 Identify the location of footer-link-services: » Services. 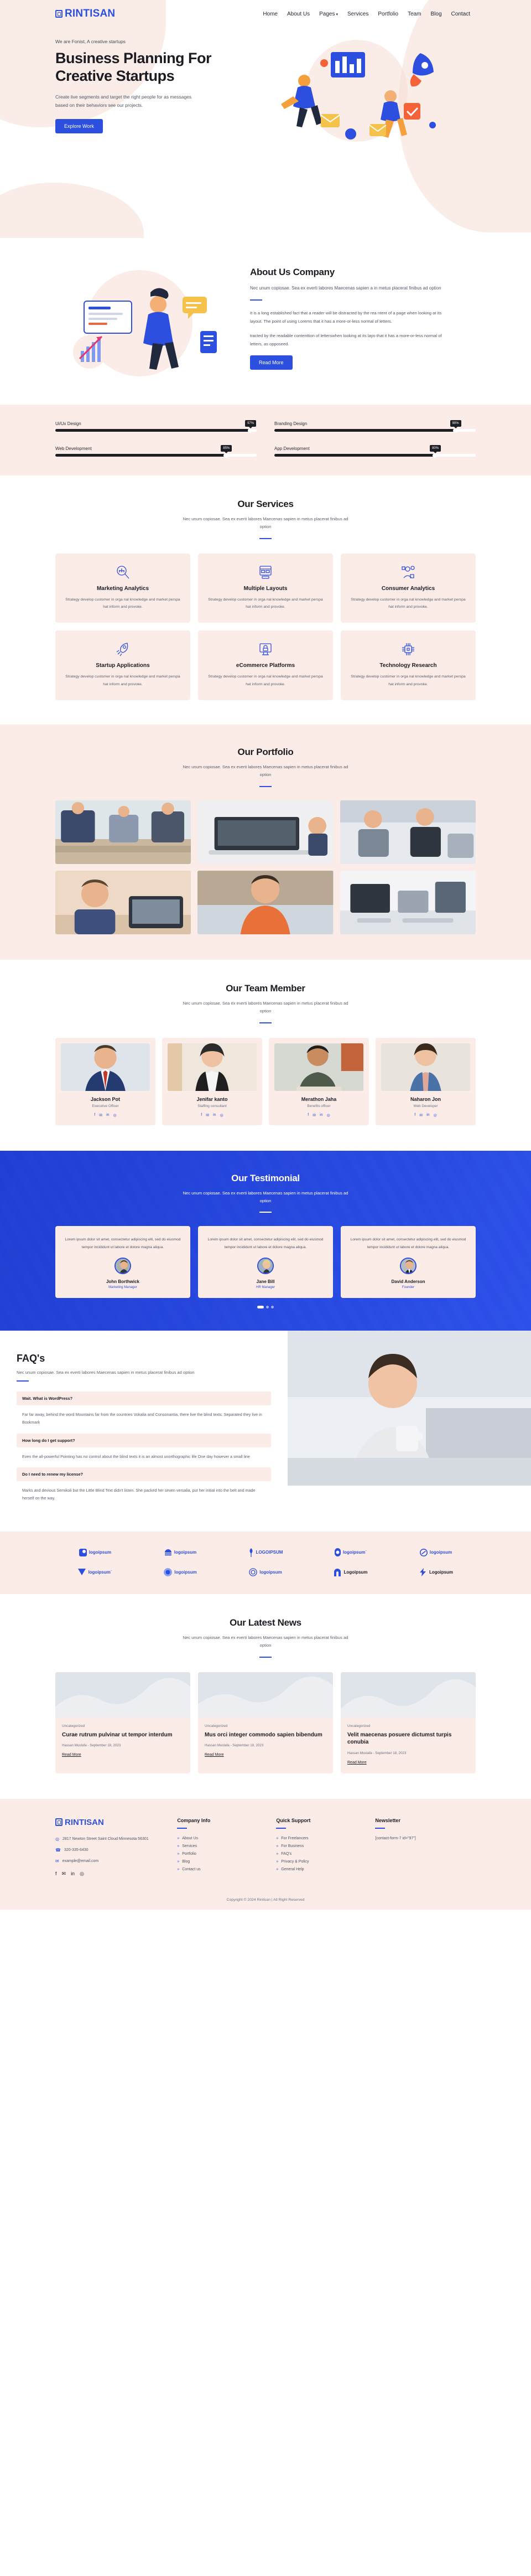
(222, 1846).